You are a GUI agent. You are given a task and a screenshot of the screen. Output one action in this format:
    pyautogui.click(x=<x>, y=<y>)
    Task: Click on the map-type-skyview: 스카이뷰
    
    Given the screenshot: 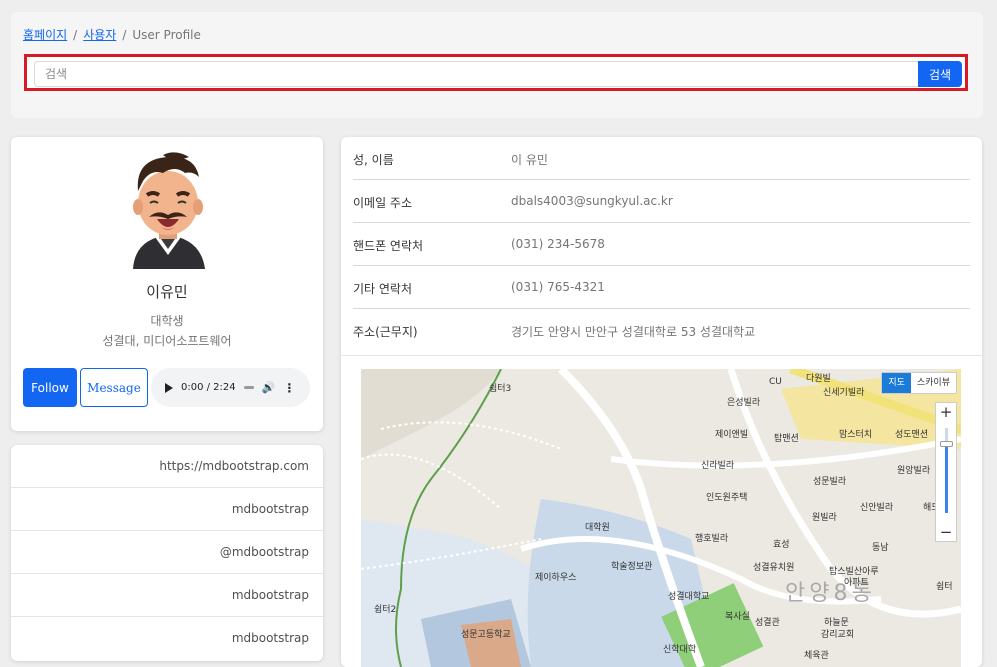 What is the action you would take?
    pyautogui.click(x=933, y=383)
    